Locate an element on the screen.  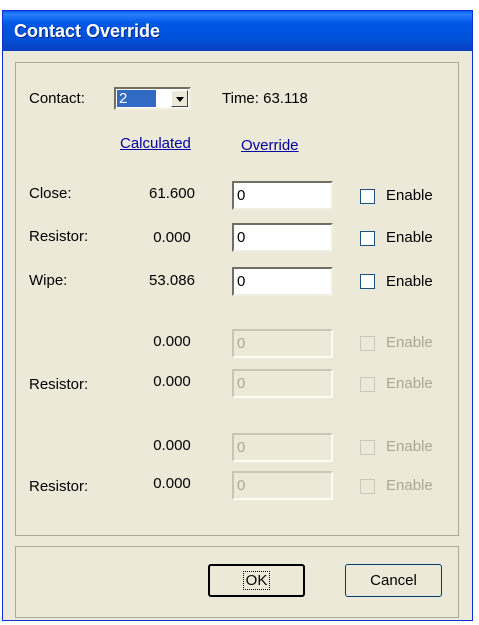
title-bar: Contact Override is located at coordinates (237, 31).